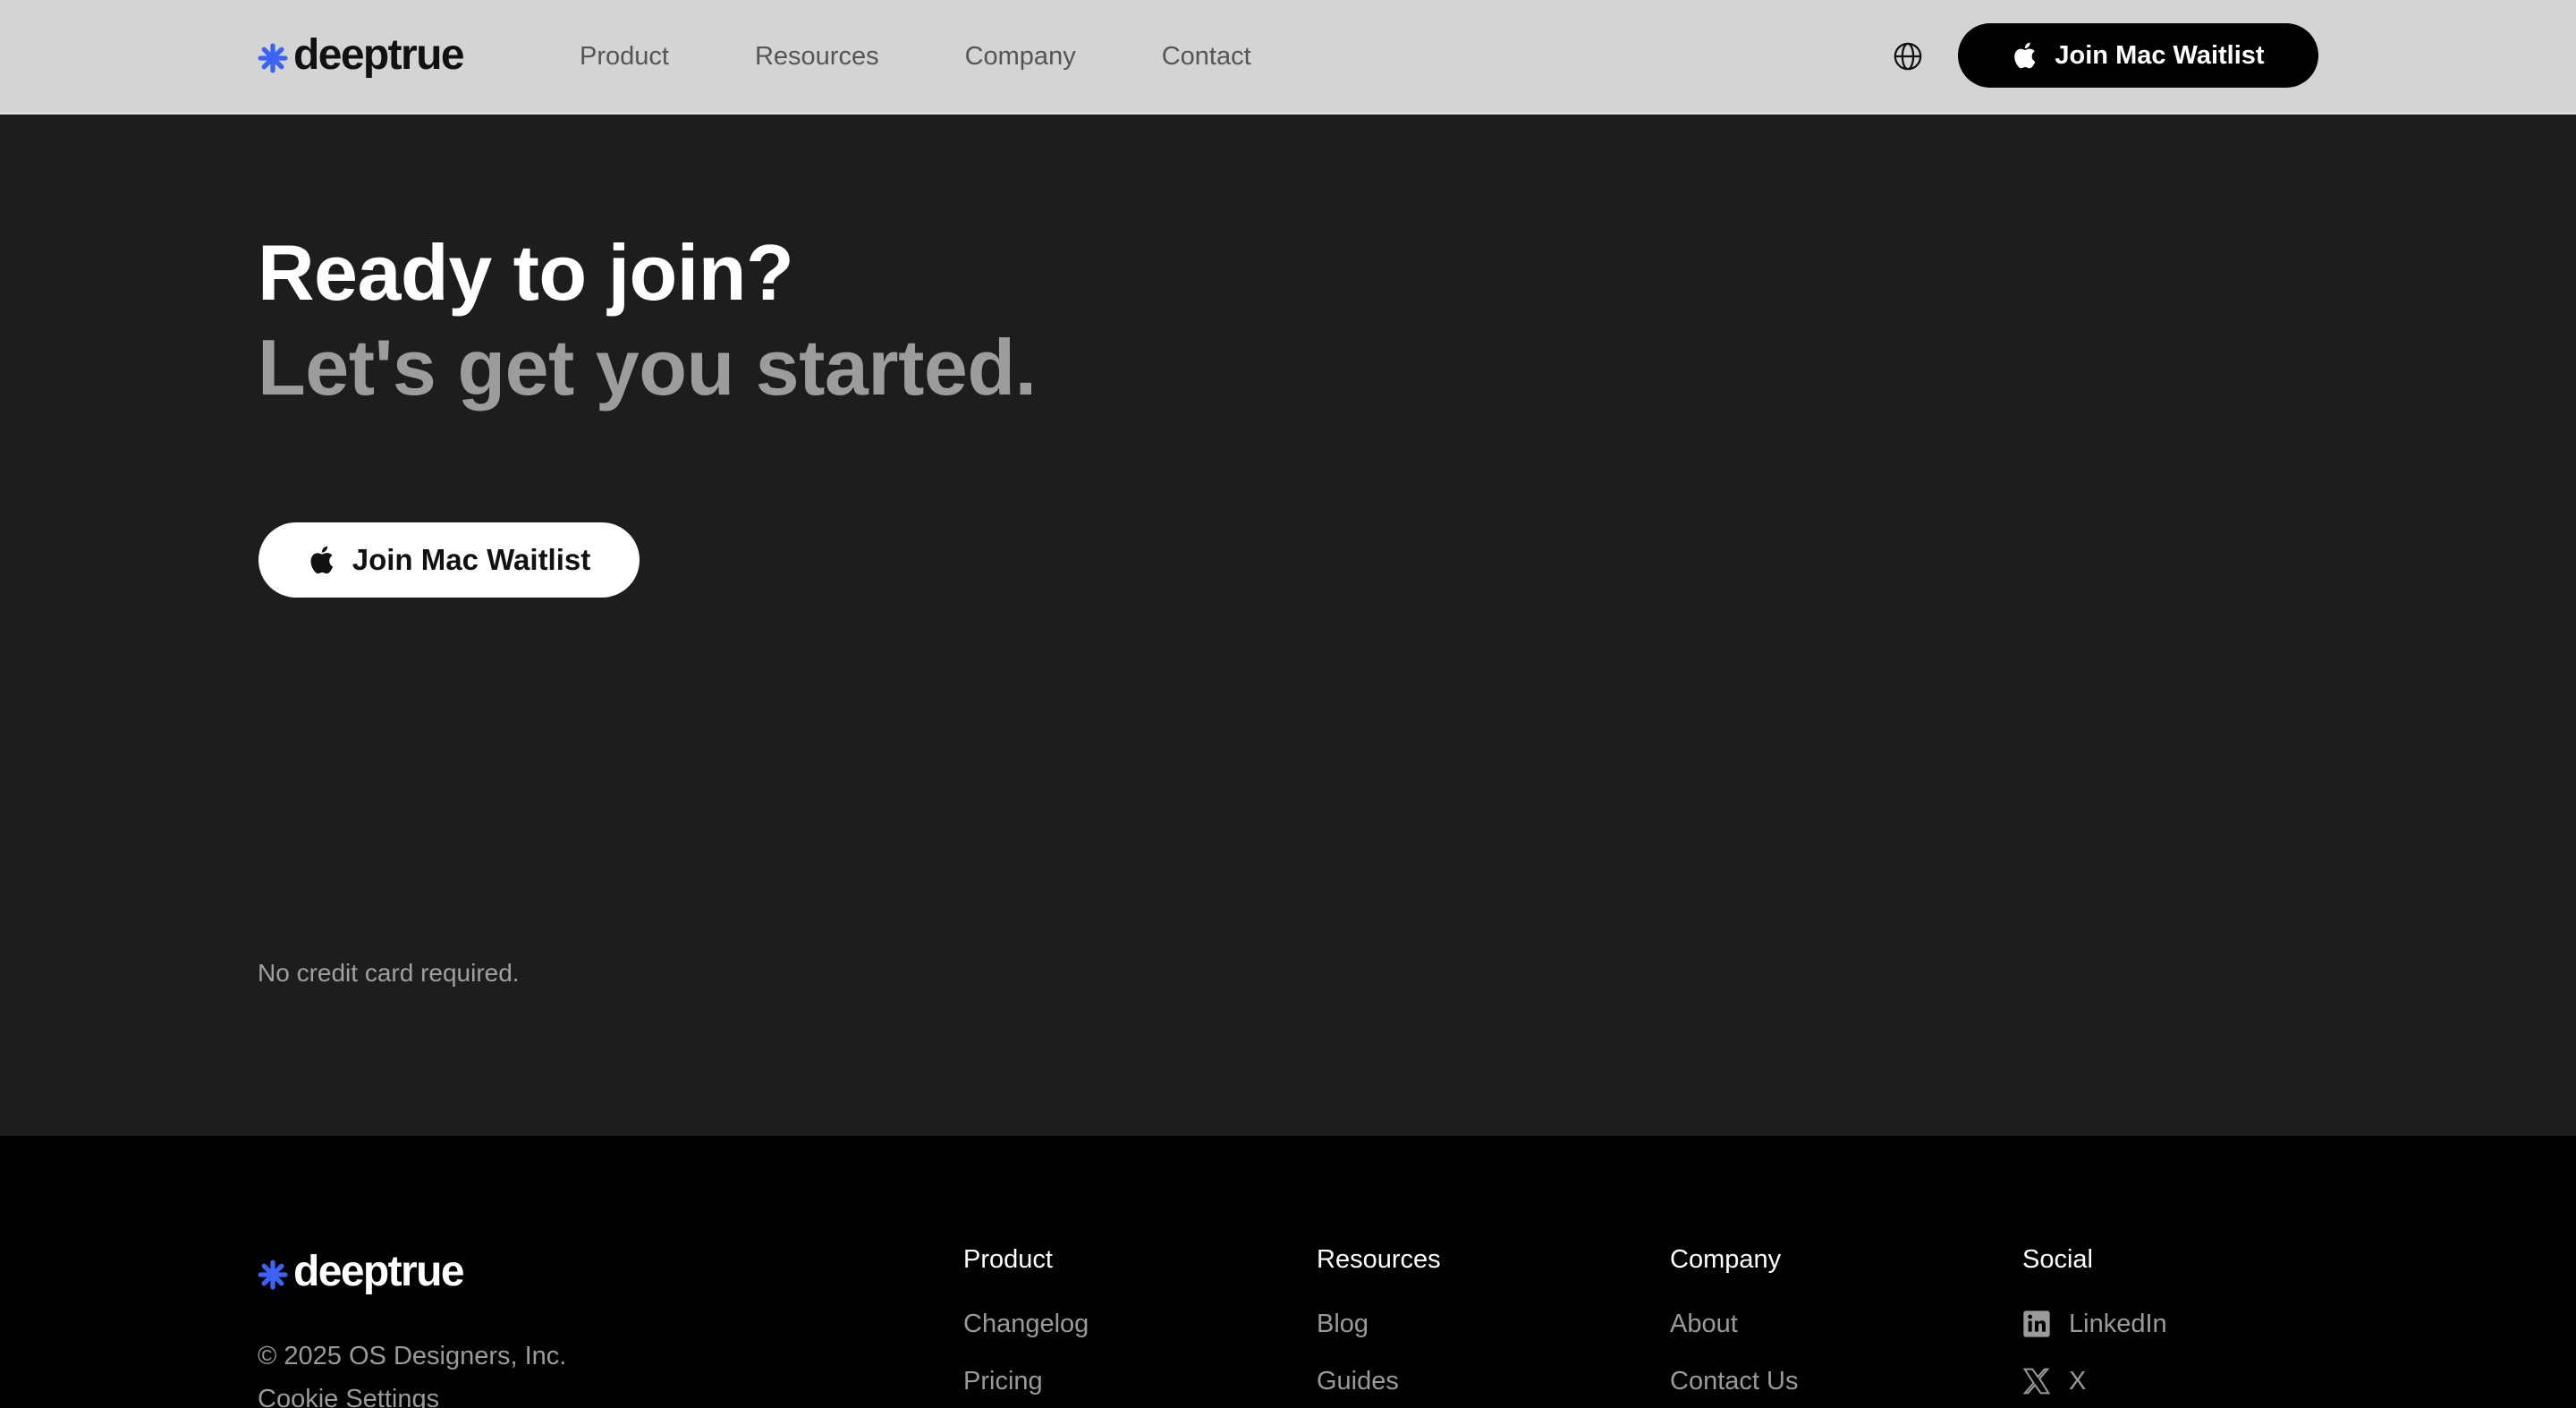 The width and height of the screenshot is (2576, 1408). Describe the element at coordinates (2078, 1380) in the screenshot. I see `x-label: X` at that location.